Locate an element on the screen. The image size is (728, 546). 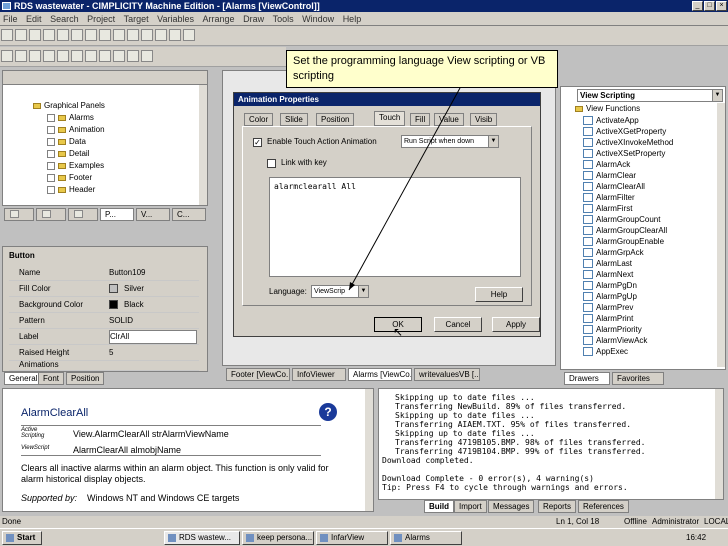
list-item: AlarmGrpAck is located at coordinates (613, 252).